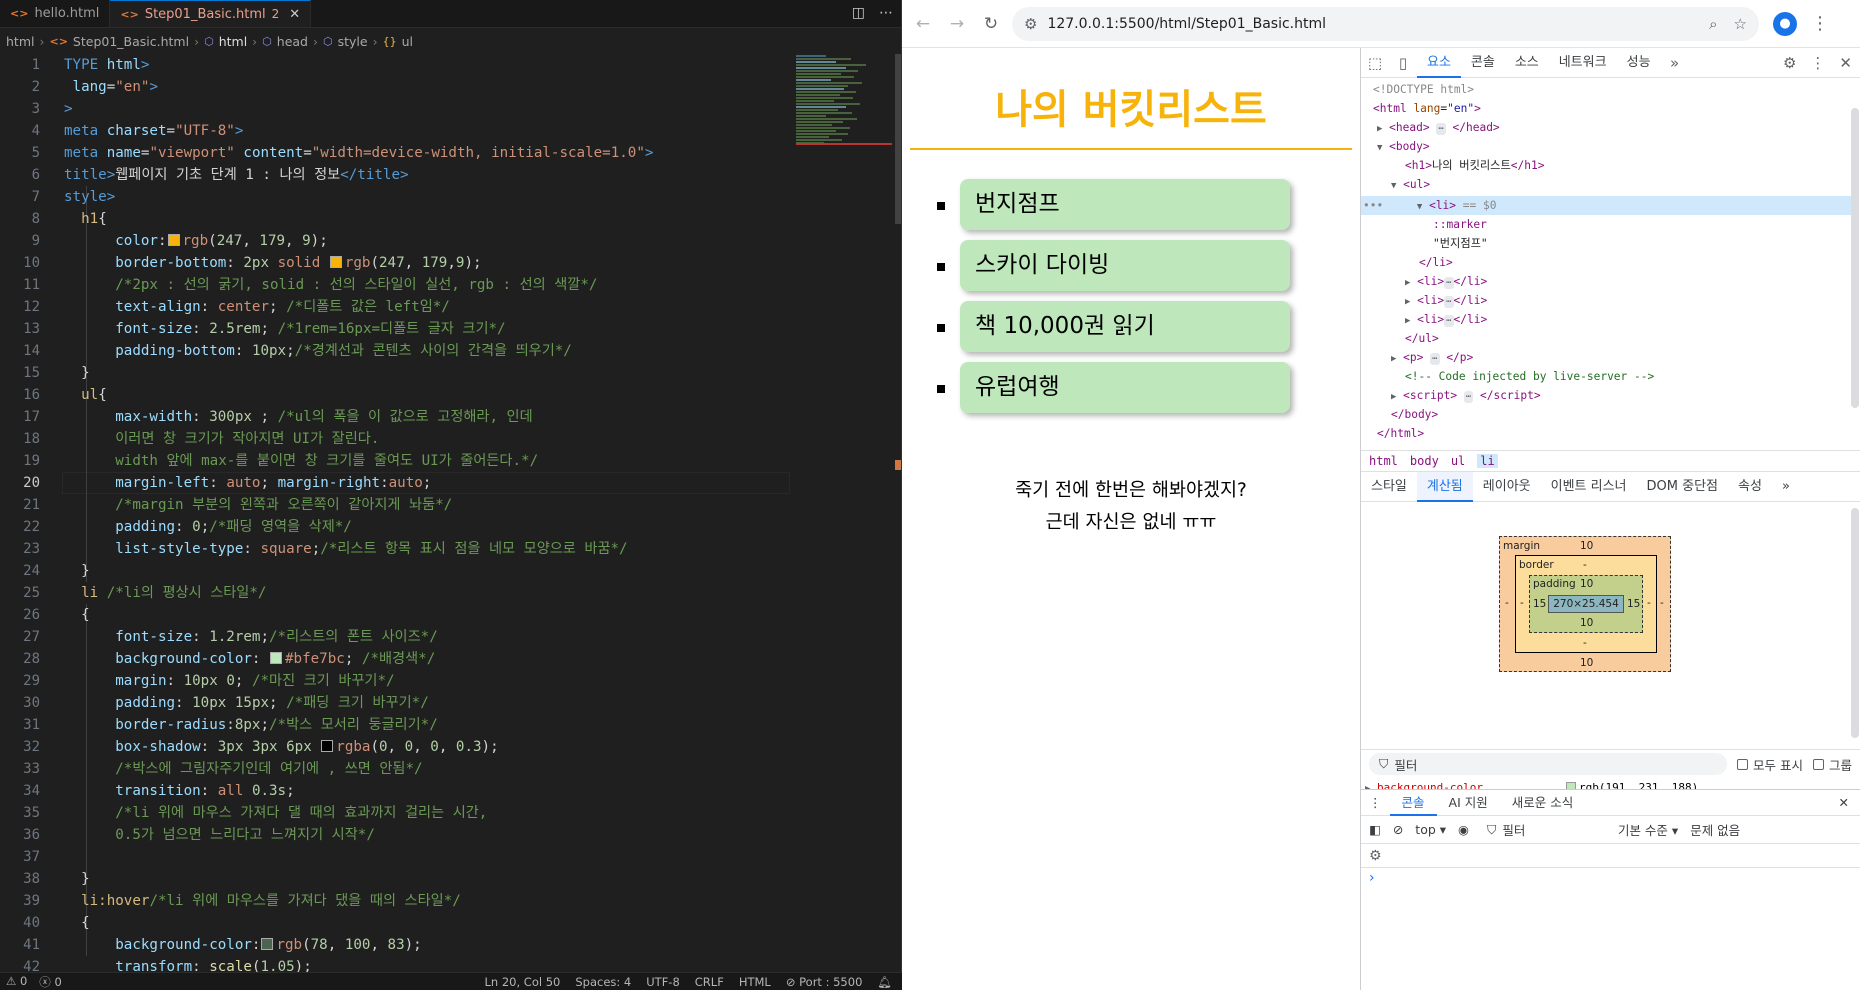 This screenshot has height=990, width=1860. Describe the element at coordinates (755, 982) in the screenshot. I see `language-mode: HTML` at that location.